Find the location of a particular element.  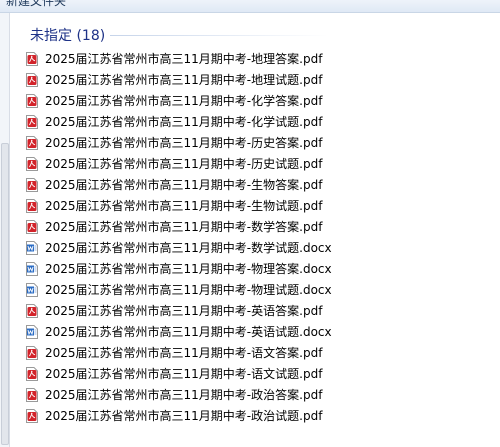

file-item: 2025届江苏省常州市高三11月期中考-物理答案.docx is located at coordinates (179, 268).